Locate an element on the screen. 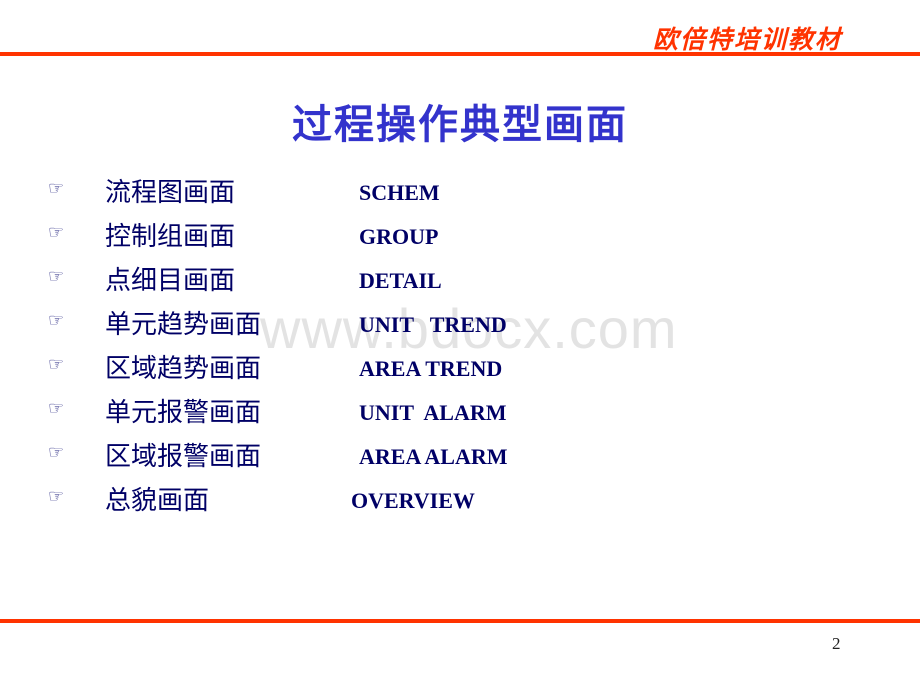 The width and height of the screenshot is (920, 690). list-item: ☞ 单元报警画面 UNIT ALARM is located at coordinates (350, 414).